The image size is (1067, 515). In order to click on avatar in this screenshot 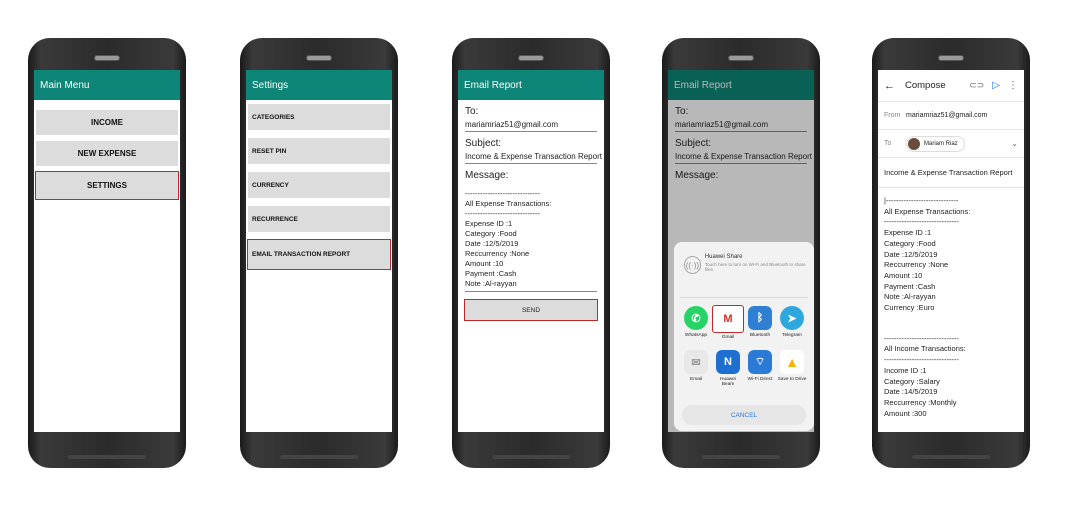, I will do `click(914, 143)`.